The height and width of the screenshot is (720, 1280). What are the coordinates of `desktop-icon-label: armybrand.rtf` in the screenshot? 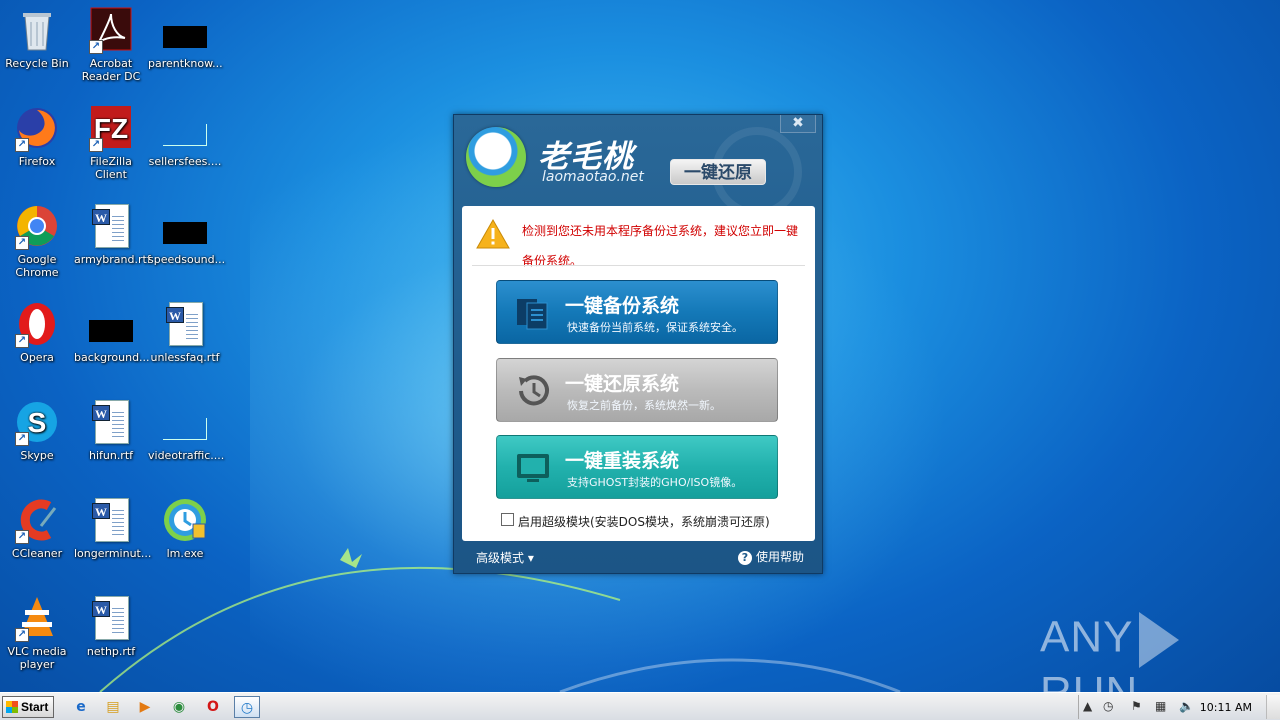 It's located at (112, 259).